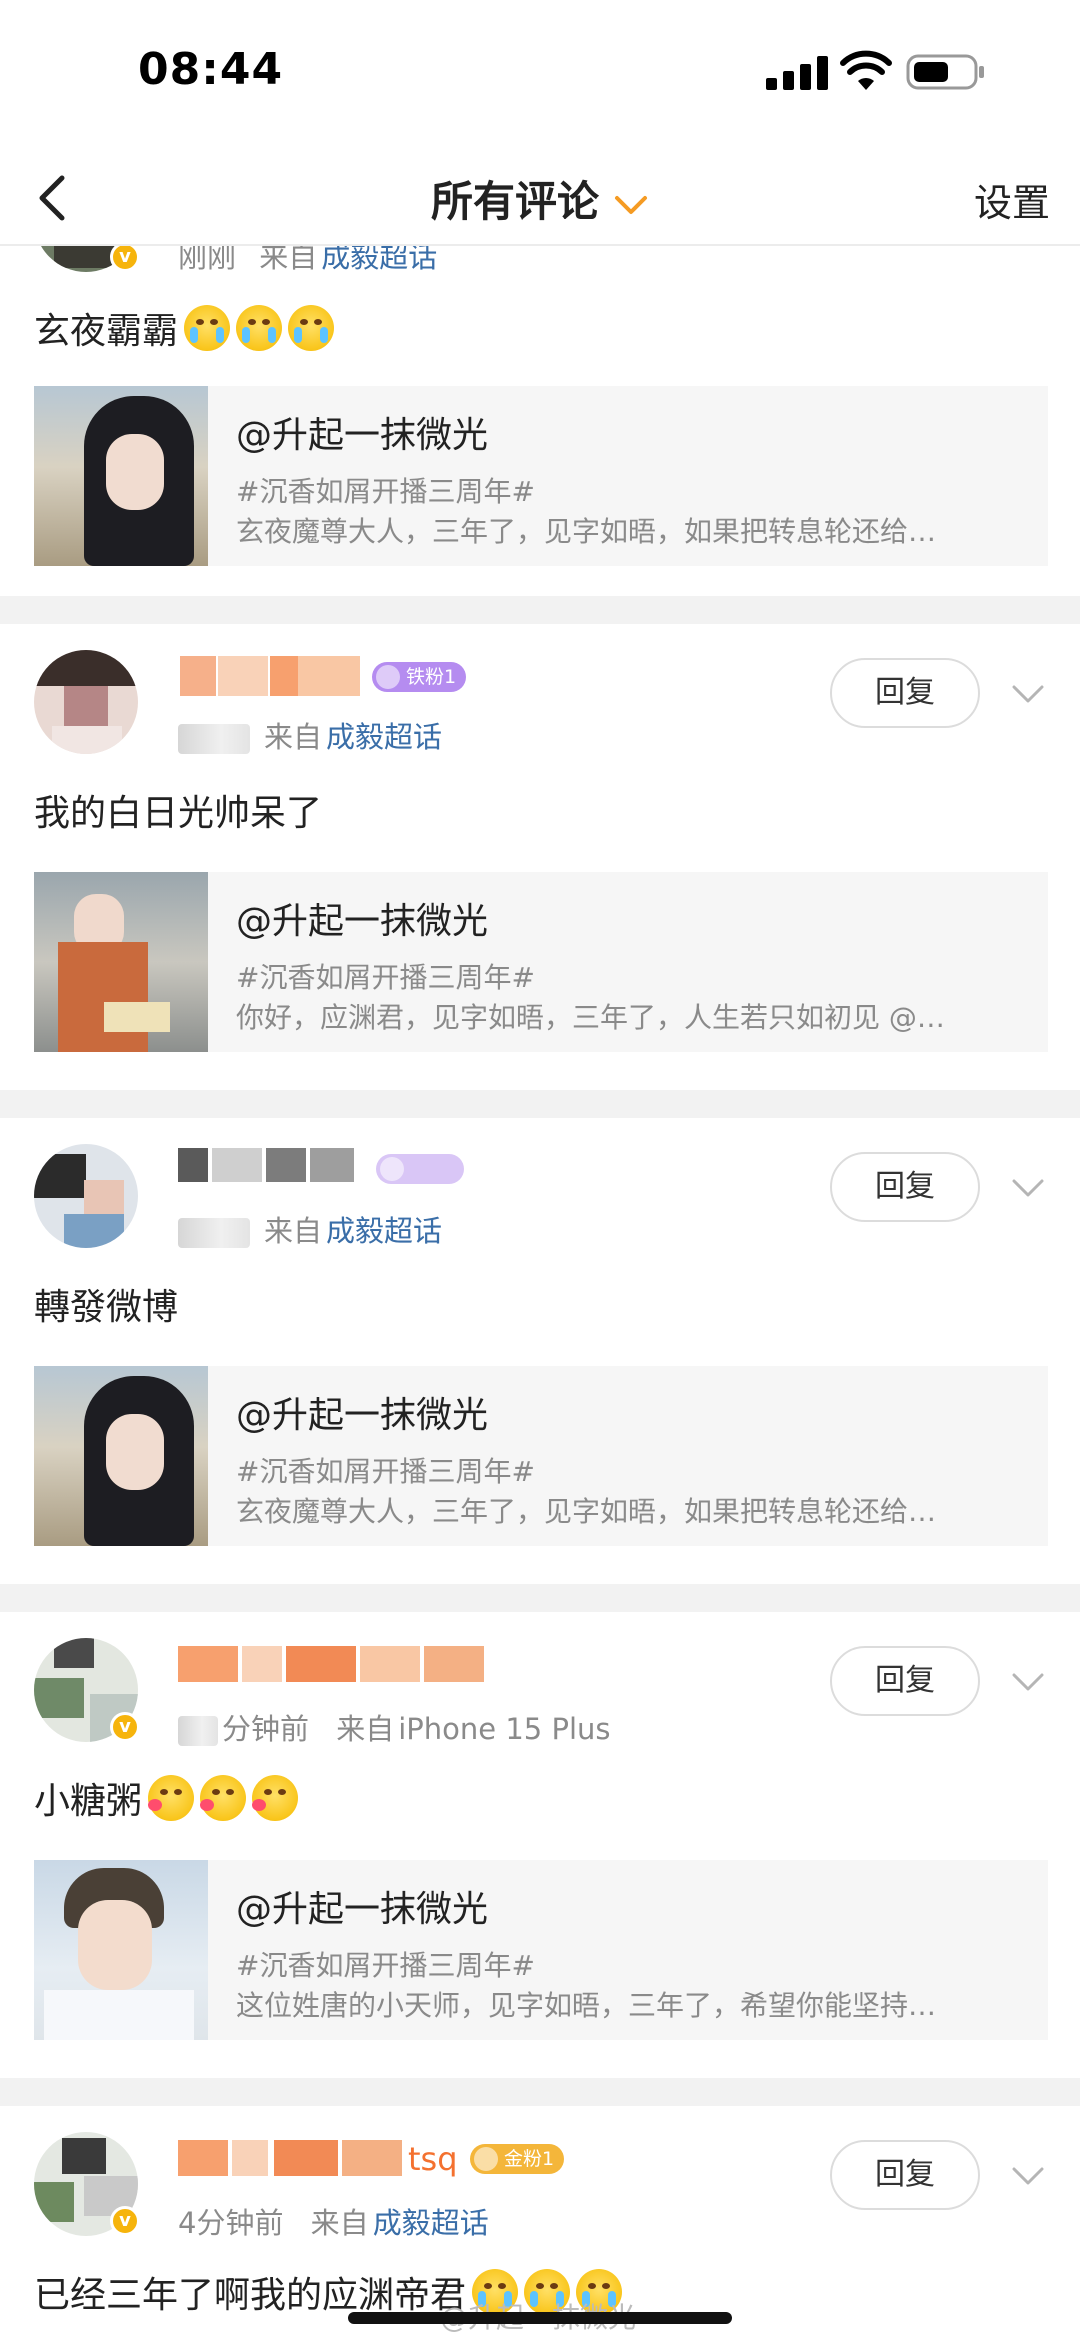 This screenshot has width=1080, height=2341. Describe the element at coordinates (945, 72) in the screenshot. I see `battery-icon` at that location.